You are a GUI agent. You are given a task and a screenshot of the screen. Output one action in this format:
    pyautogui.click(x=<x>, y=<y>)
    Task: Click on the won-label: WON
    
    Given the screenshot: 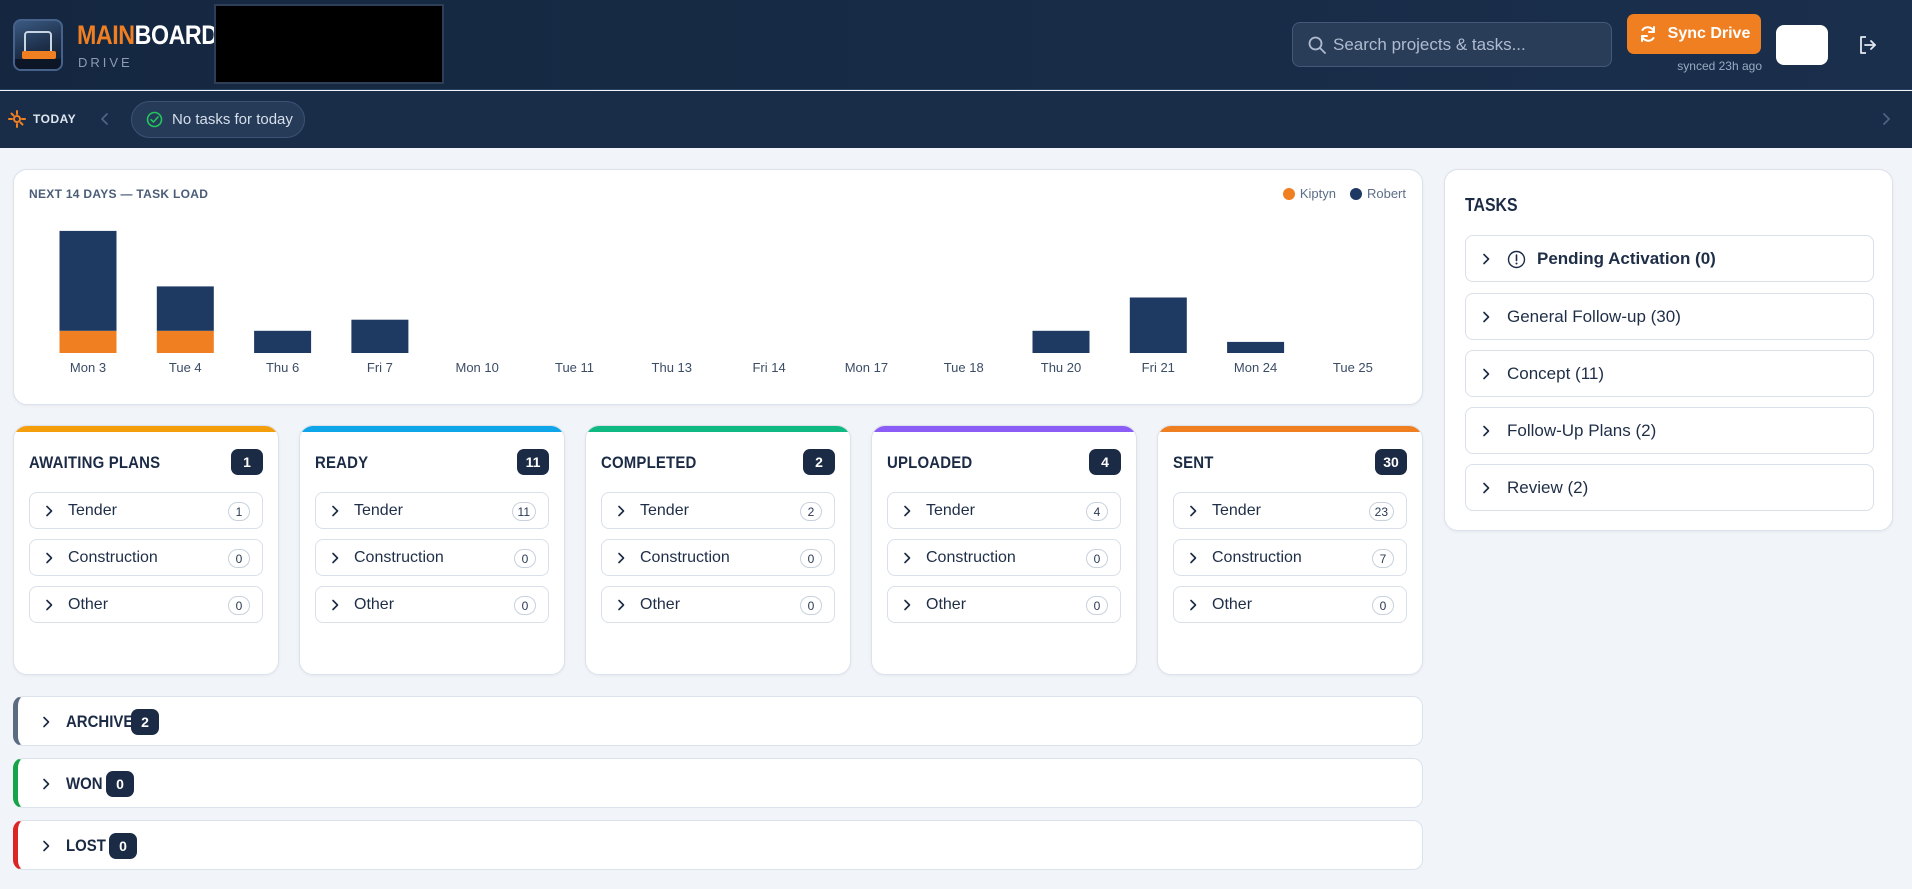 What is the action you would take?
    pyautogui.click(x=84, y=783)
    